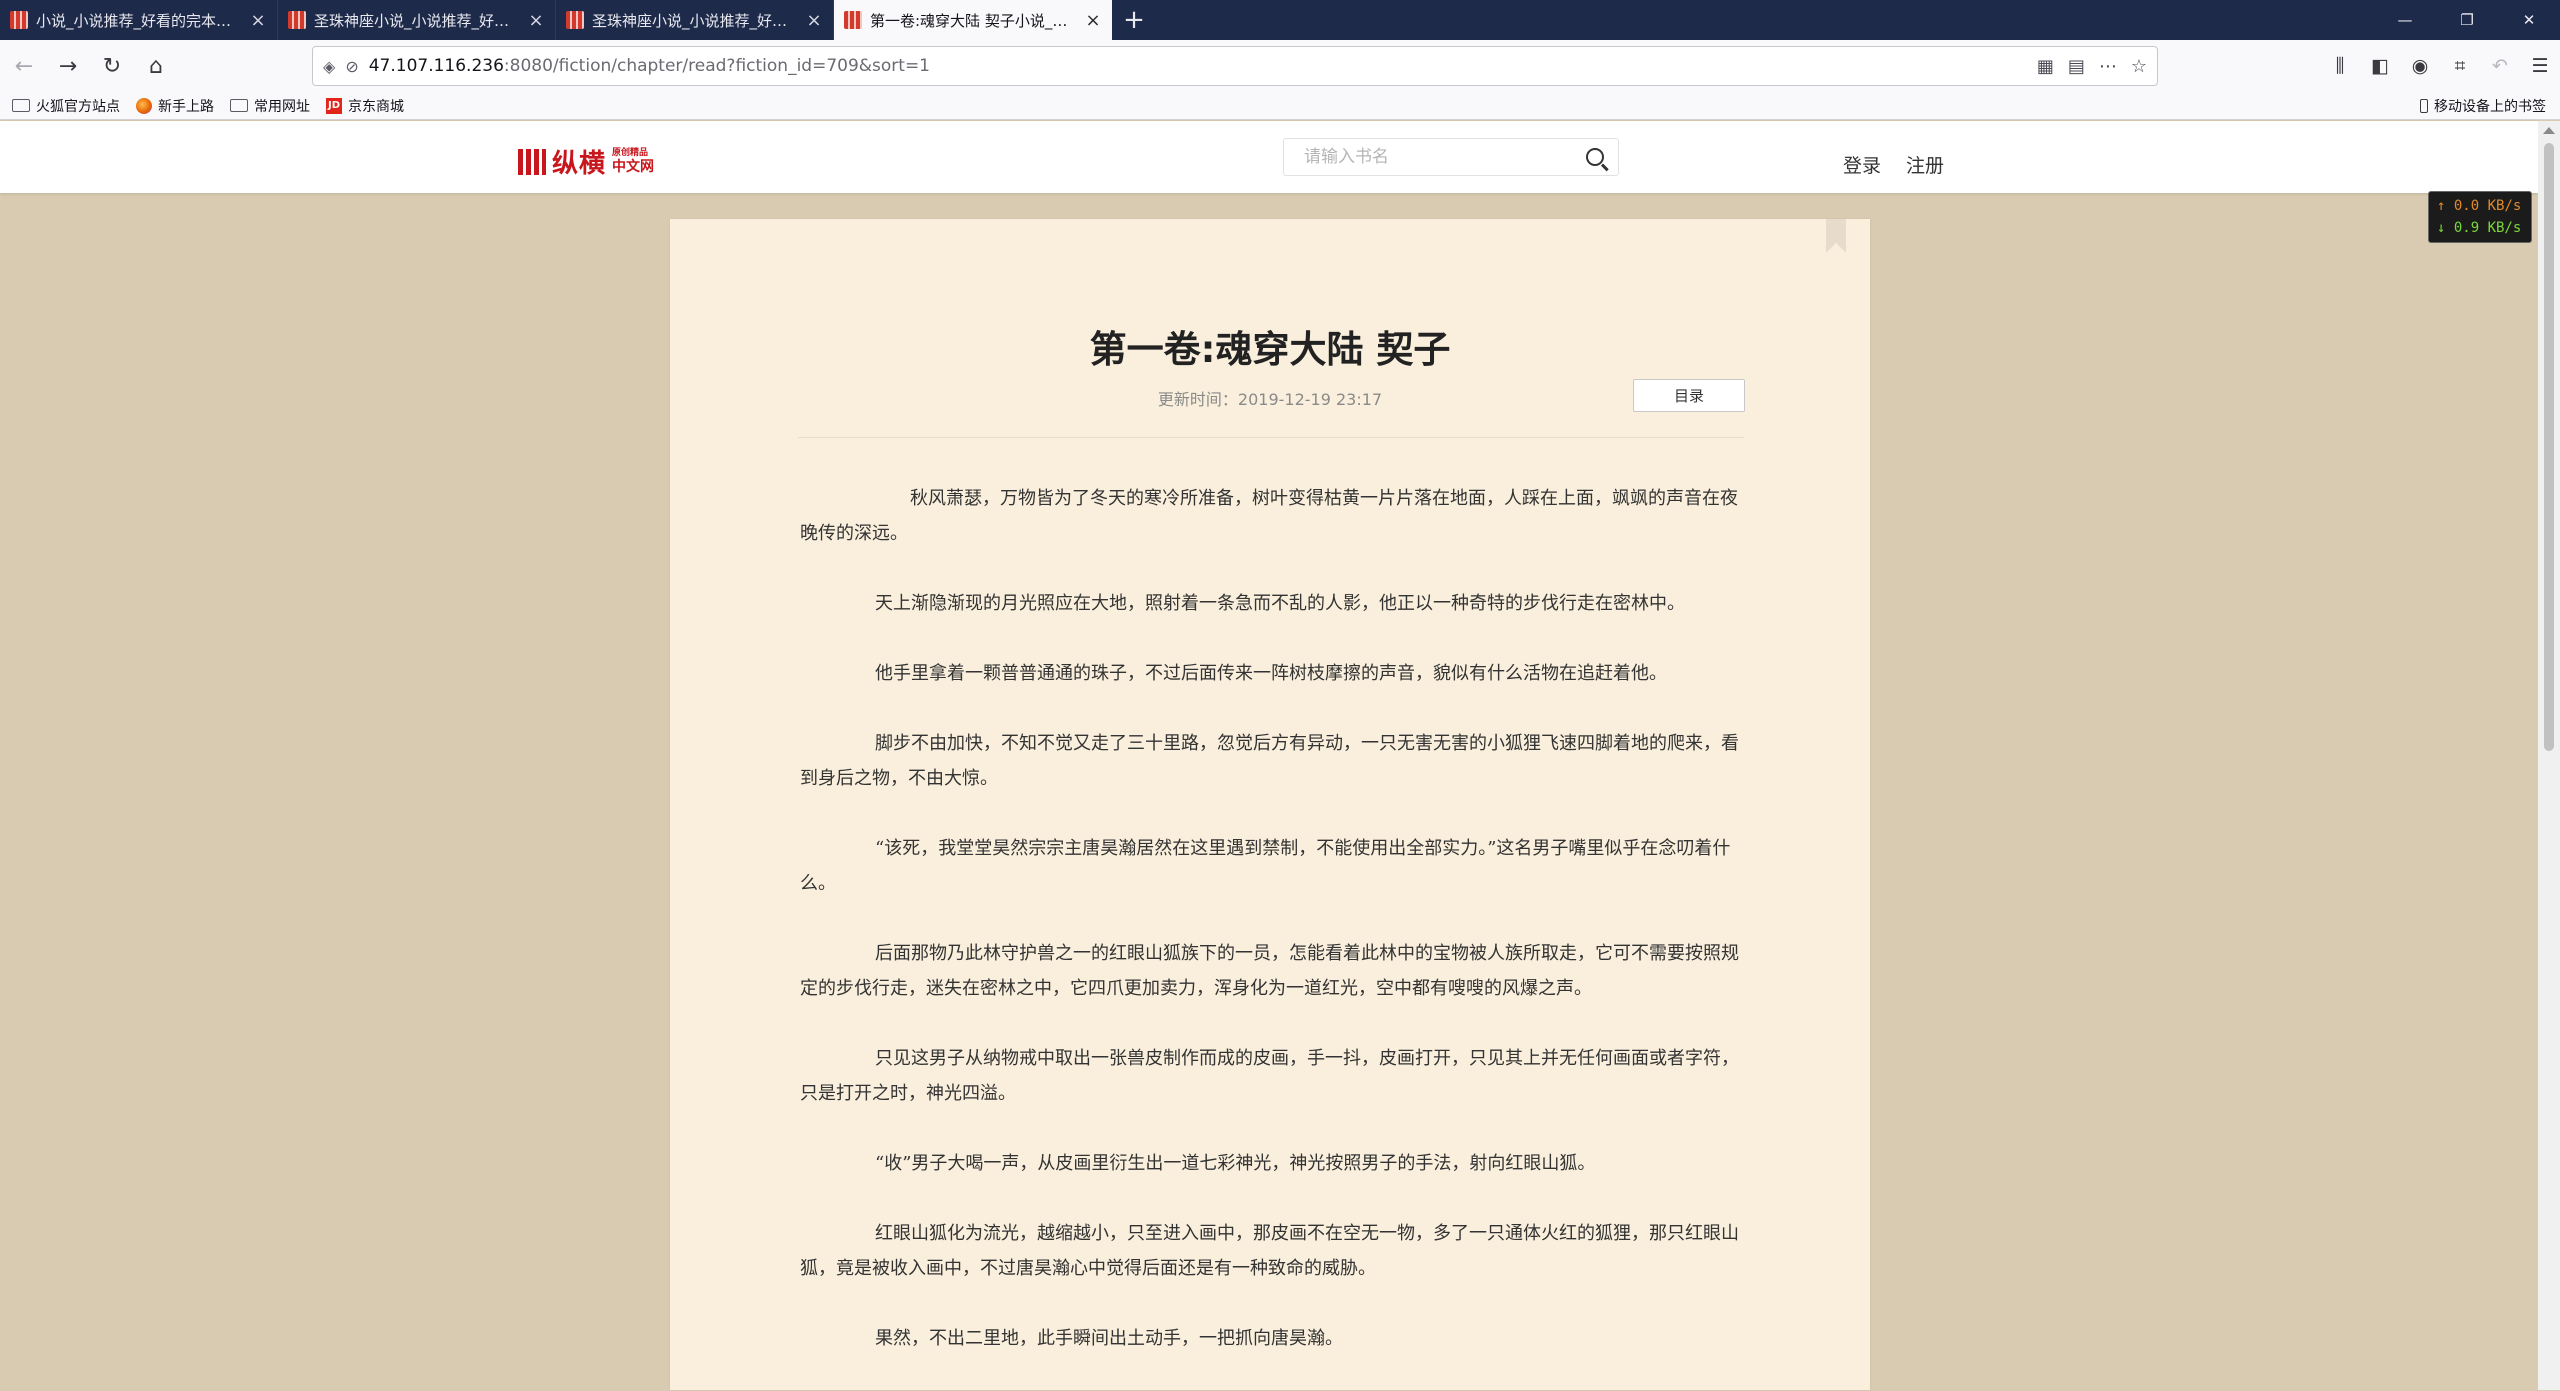 The height and width of the screenshot is (1391, 2560). Describe the element at coordinates (2420, 66) in the screenshot. I see `account-icon: ◉` at that location.